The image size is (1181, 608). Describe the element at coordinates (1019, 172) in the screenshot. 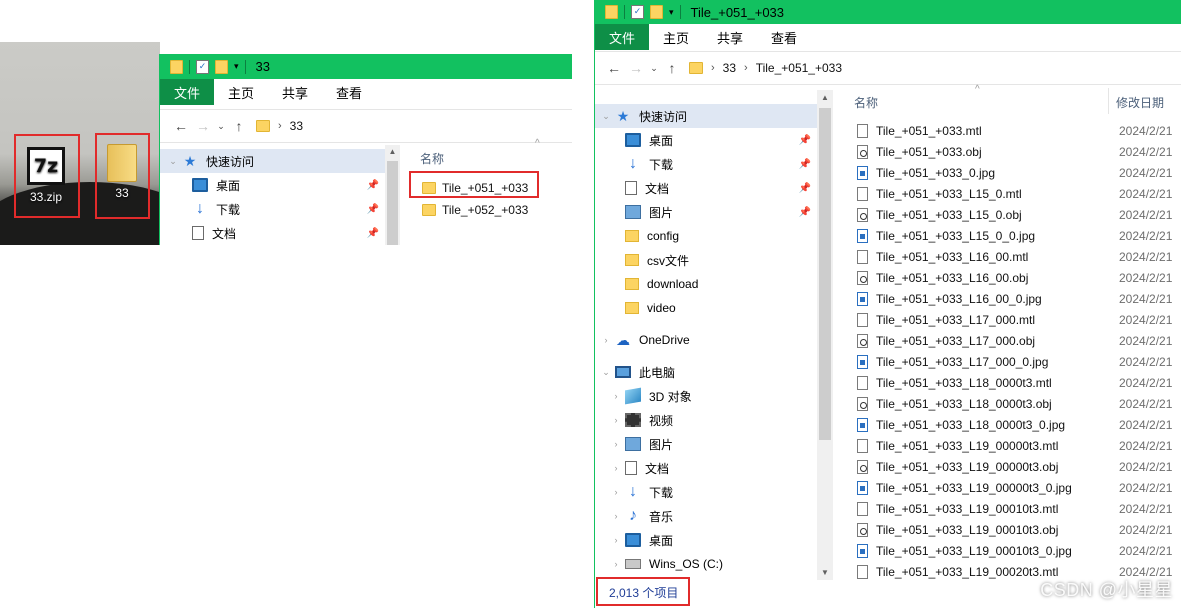

I see `file-row: Tile_+051_+033_0.jpg 2024/2/21` at that location.